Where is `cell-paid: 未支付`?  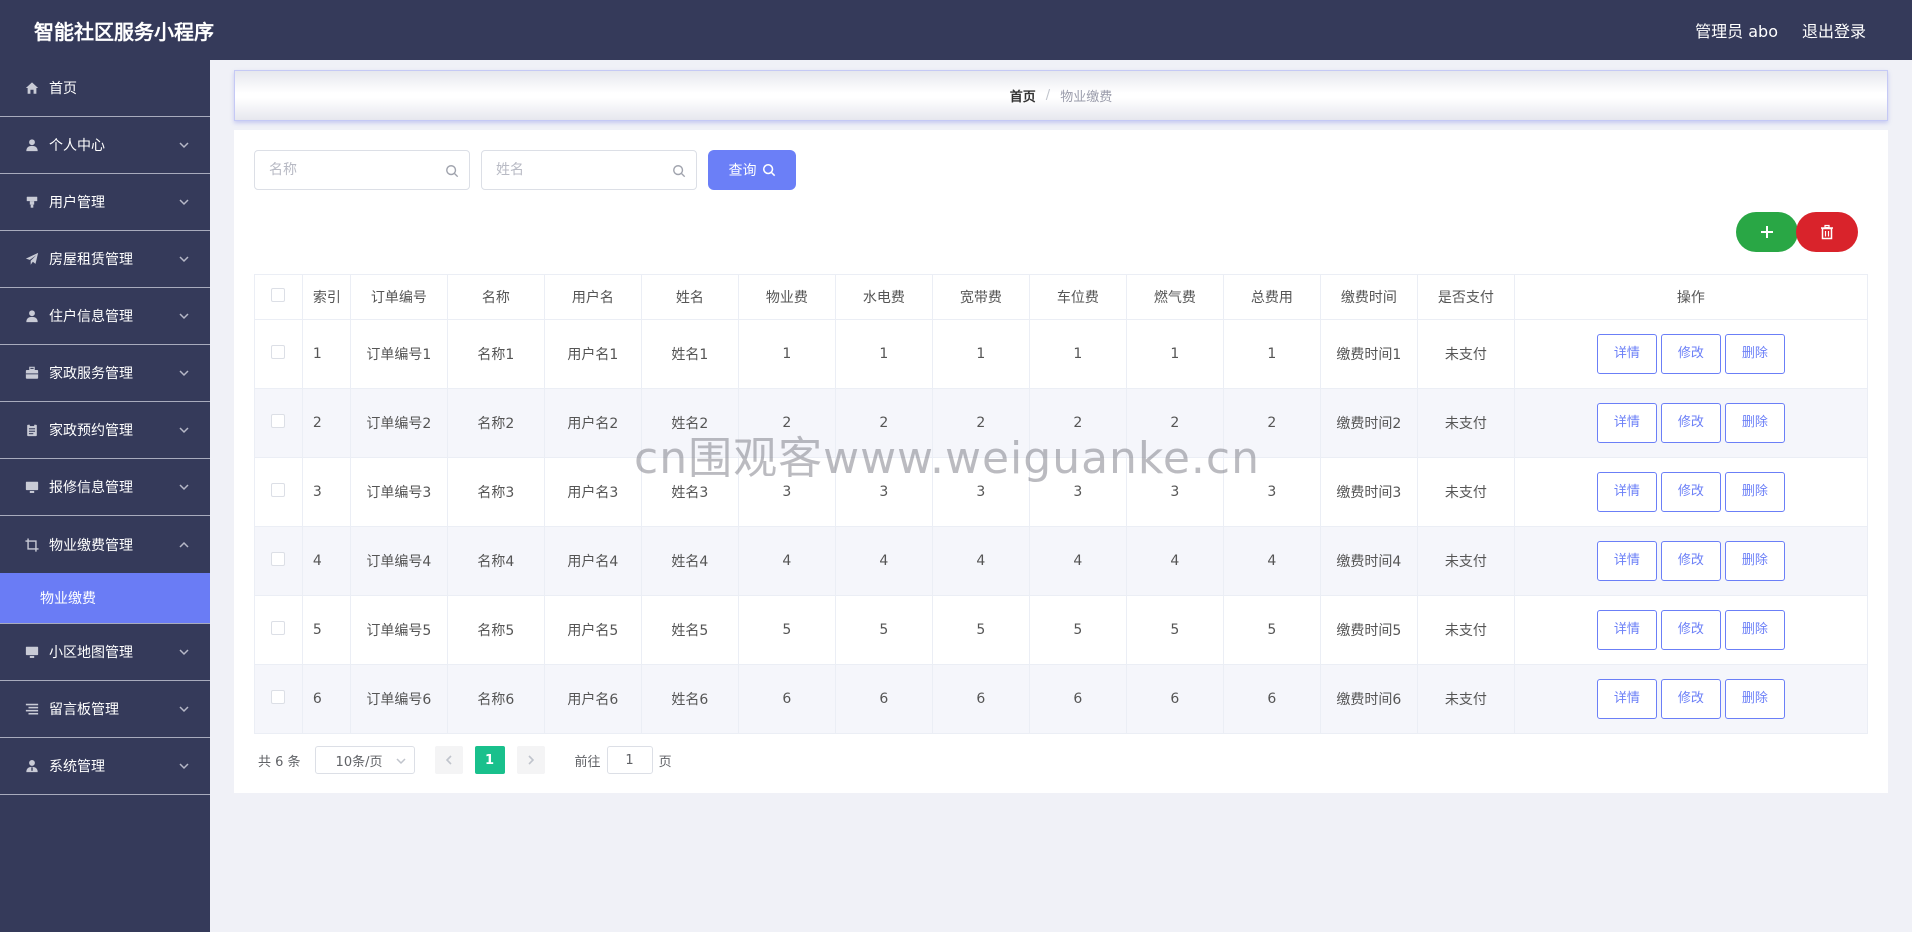
cell-paid: 未支付 is located at coordinates (1465, 492).